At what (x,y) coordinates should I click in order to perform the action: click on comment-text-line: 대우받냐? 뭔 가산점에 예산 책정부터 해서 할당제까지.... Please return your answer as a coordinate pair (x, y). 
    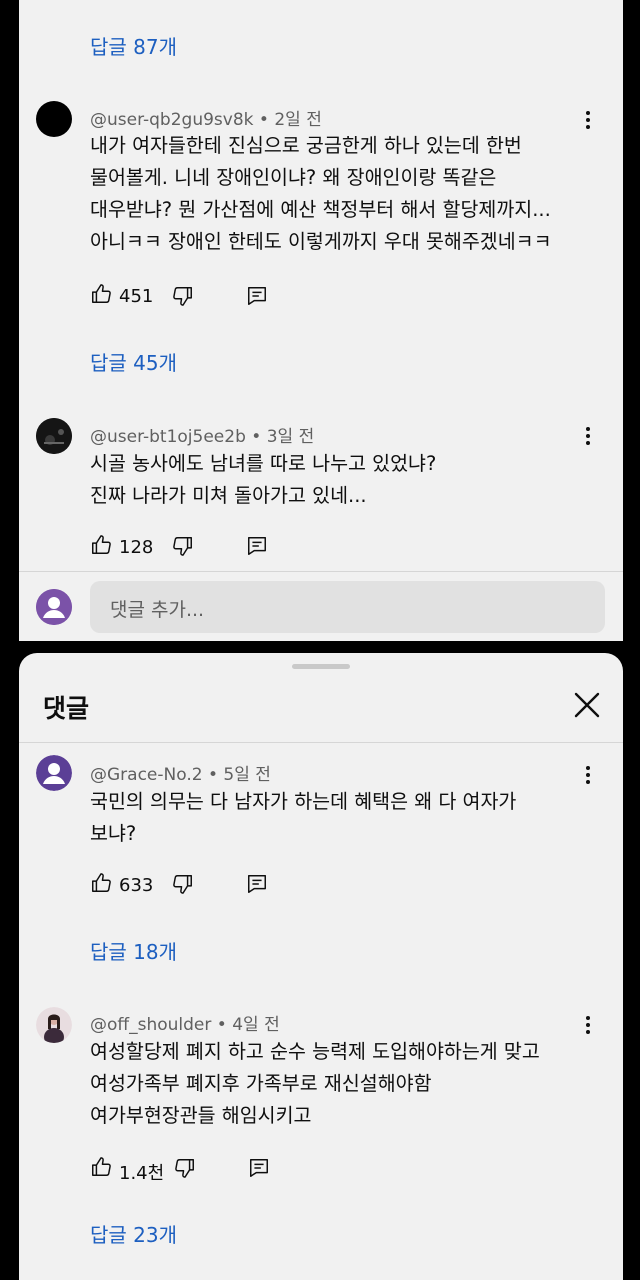
    Looking at the image, I should click on (320, 209).